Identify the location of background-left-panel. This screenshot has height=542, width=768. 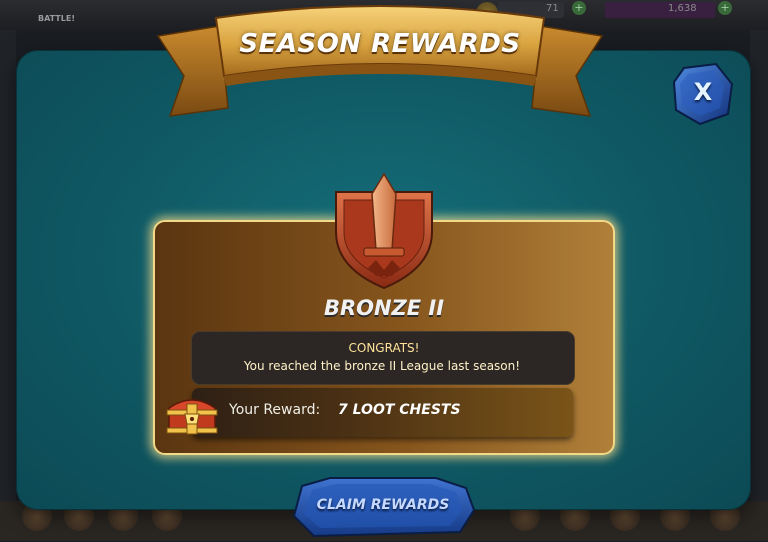
(8, 285).